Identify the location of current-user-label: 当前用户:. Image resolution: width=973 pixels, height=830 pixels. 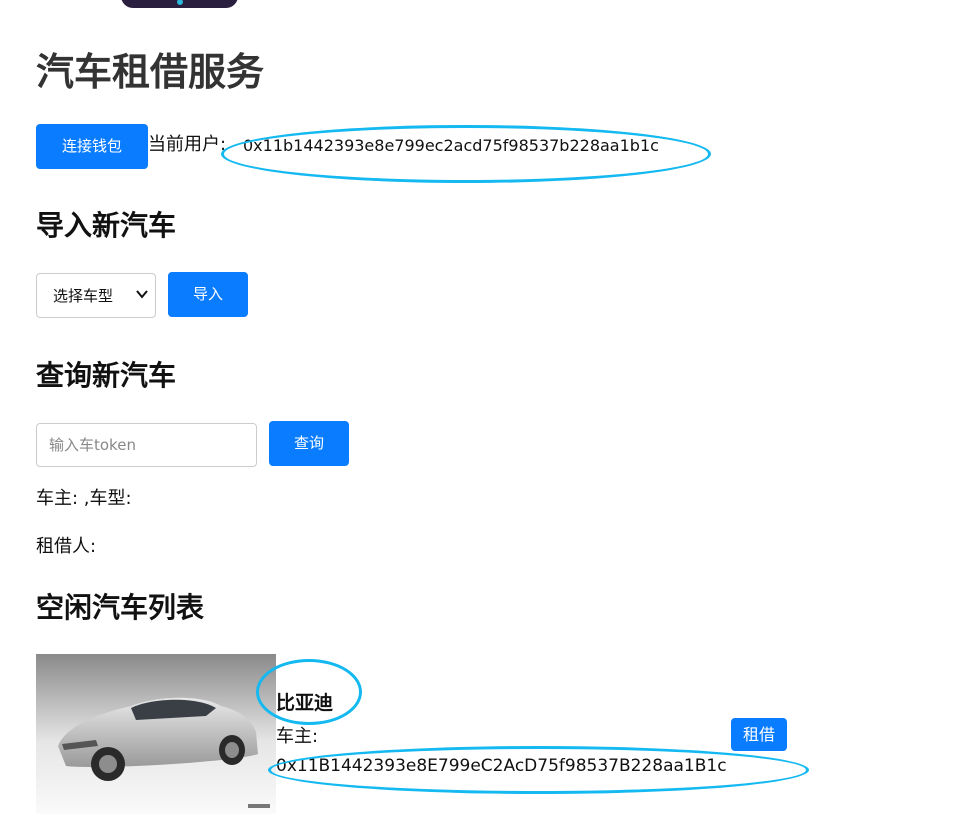
(187, 144).